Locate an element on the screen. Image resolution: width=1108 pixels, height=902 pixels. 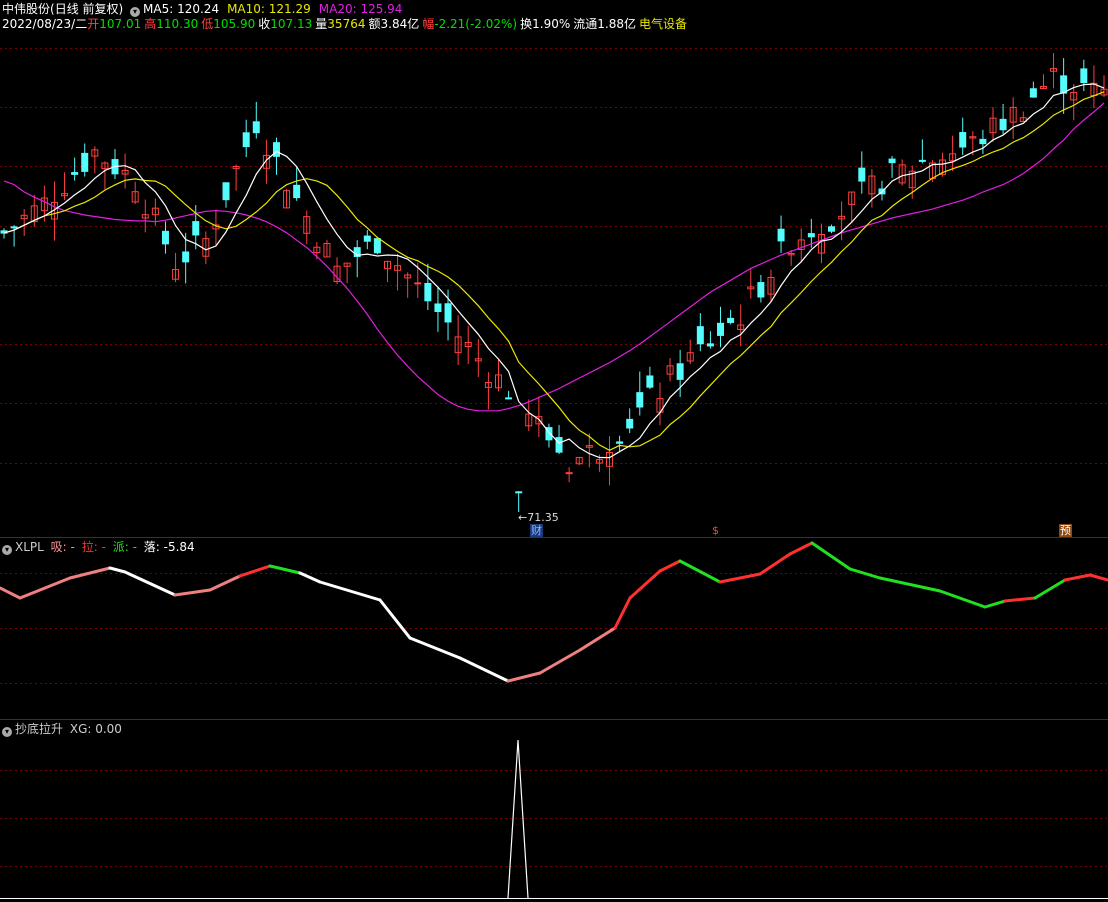
change-value: -2.21(-2.02%) is located at coordinates (476, 24).